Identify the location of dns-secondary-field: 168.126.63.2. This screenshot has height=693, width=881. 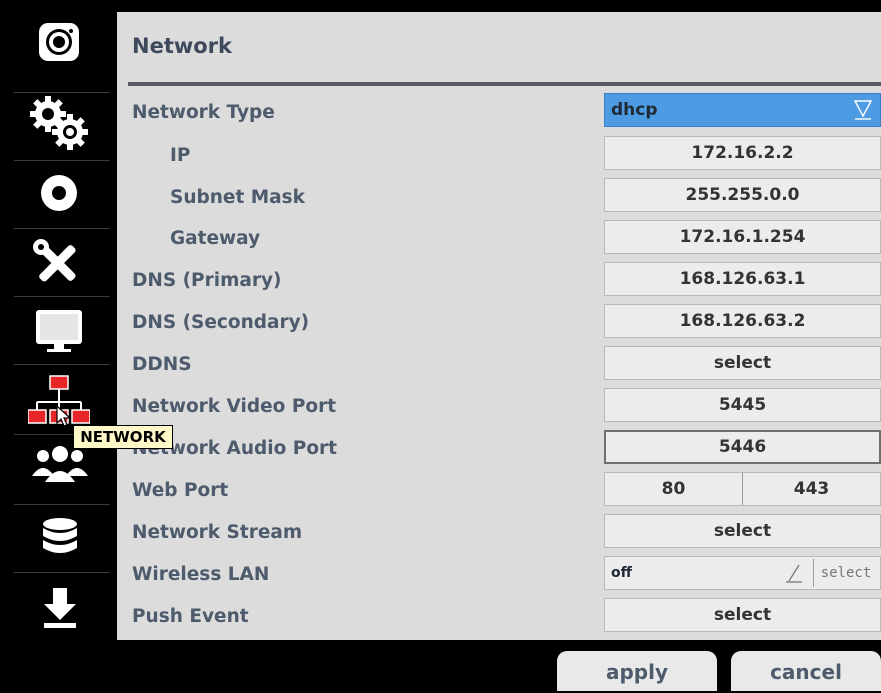
(742, 321).